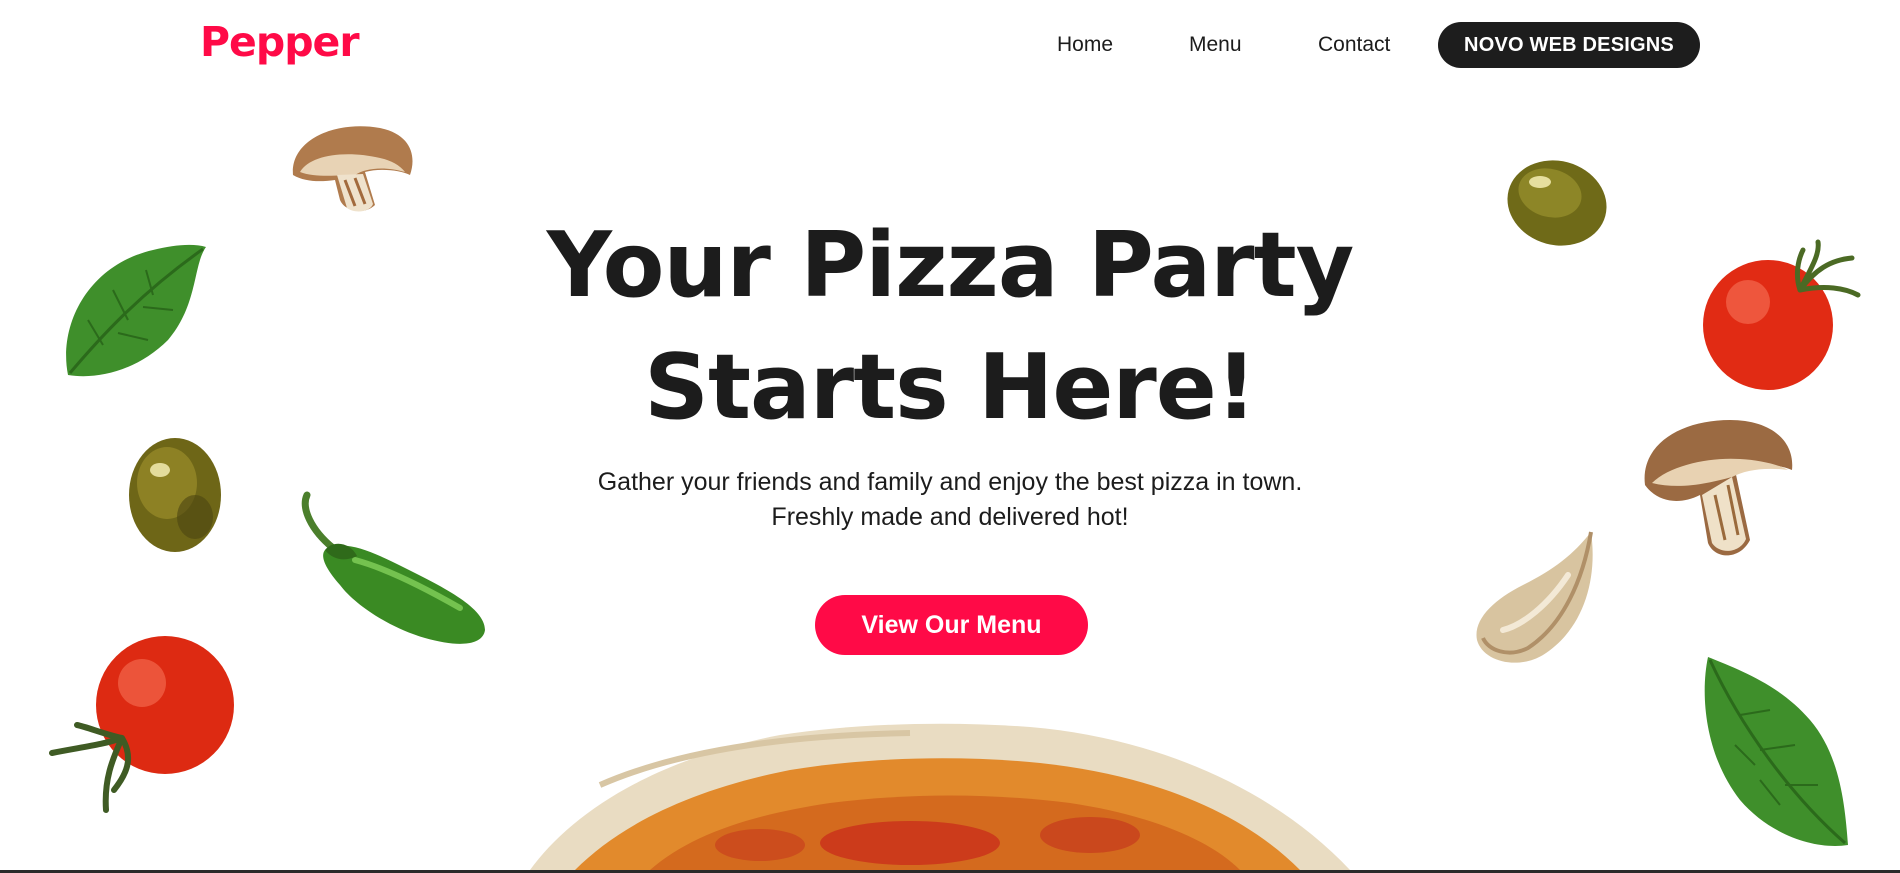 This screenshot has height=873, width=1900. What do you see at coordinates (950, 327) in the screenshot?
I see `hero-title: Your Pizza Party Starts Here!` at bounding box center [950, 327].